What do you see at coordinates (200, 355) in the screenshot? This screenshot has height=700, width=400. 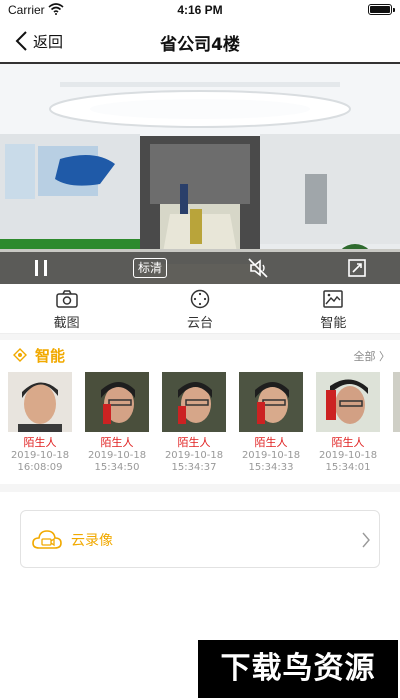 I see `smart-section-header: 智能 全部 〉` at bounding box center [200, 355].